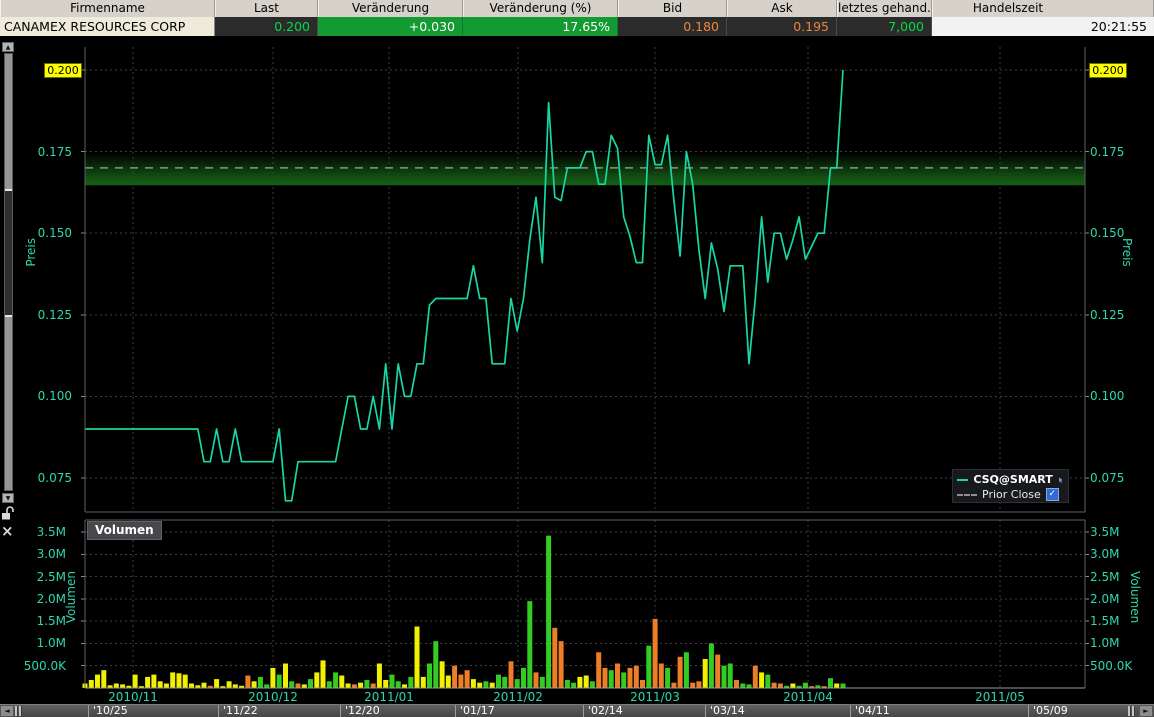 The width and height of the screenshot is (1154, 717). Describe the element at coordinates (133, 697) in the screenshot. I see `x-axis-month-label: 2010/11` at that location.